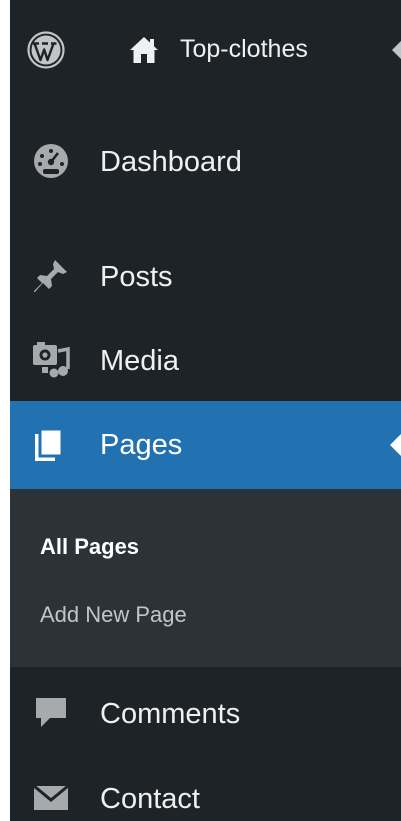 This screenshot has width=401, height=821. Describe the element at coordinates (171, 162) in the screenshot. I see `menu-label-dashboard: Dashboard` at that location.